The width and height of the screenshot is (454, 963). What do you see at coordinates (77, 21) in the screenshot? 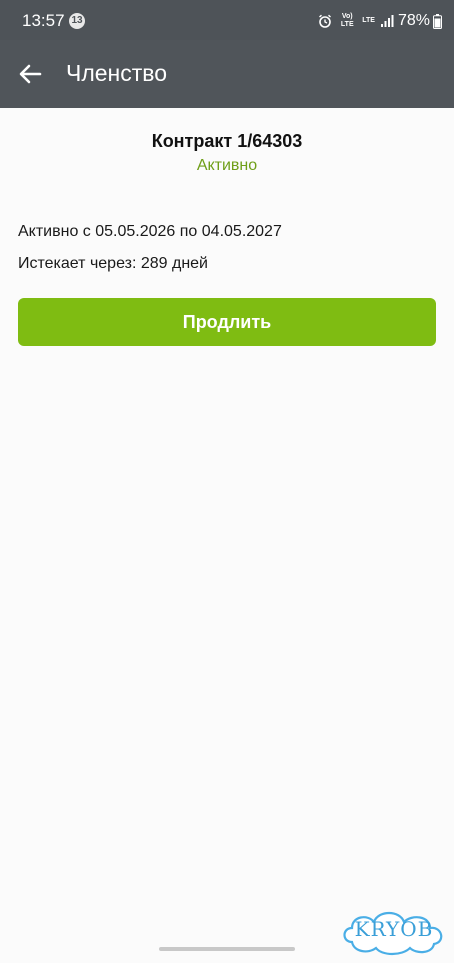
I see `notification-count-badge: 13` at bounding box center [77, 21].